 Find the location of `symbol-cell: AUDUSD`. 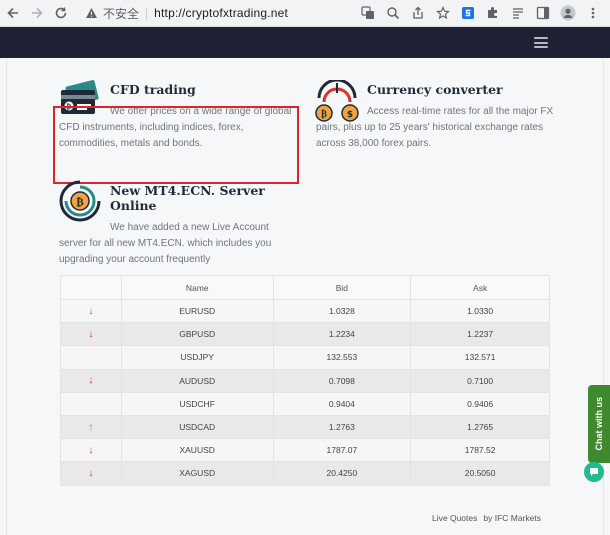

symbol-cell: AUDUSD is located at coordinates (197, 380).